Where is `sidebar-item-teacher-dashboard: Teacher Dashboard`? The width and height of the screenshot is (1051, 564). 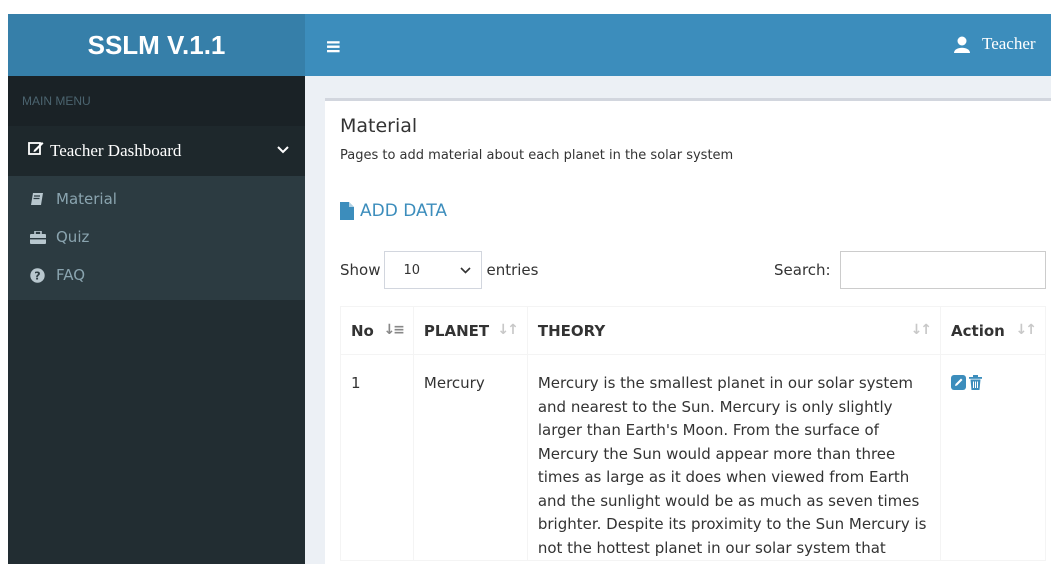
sidebar-item-teacher-dashboard: Teacher Dashboard is located at coordinates (156, 151).